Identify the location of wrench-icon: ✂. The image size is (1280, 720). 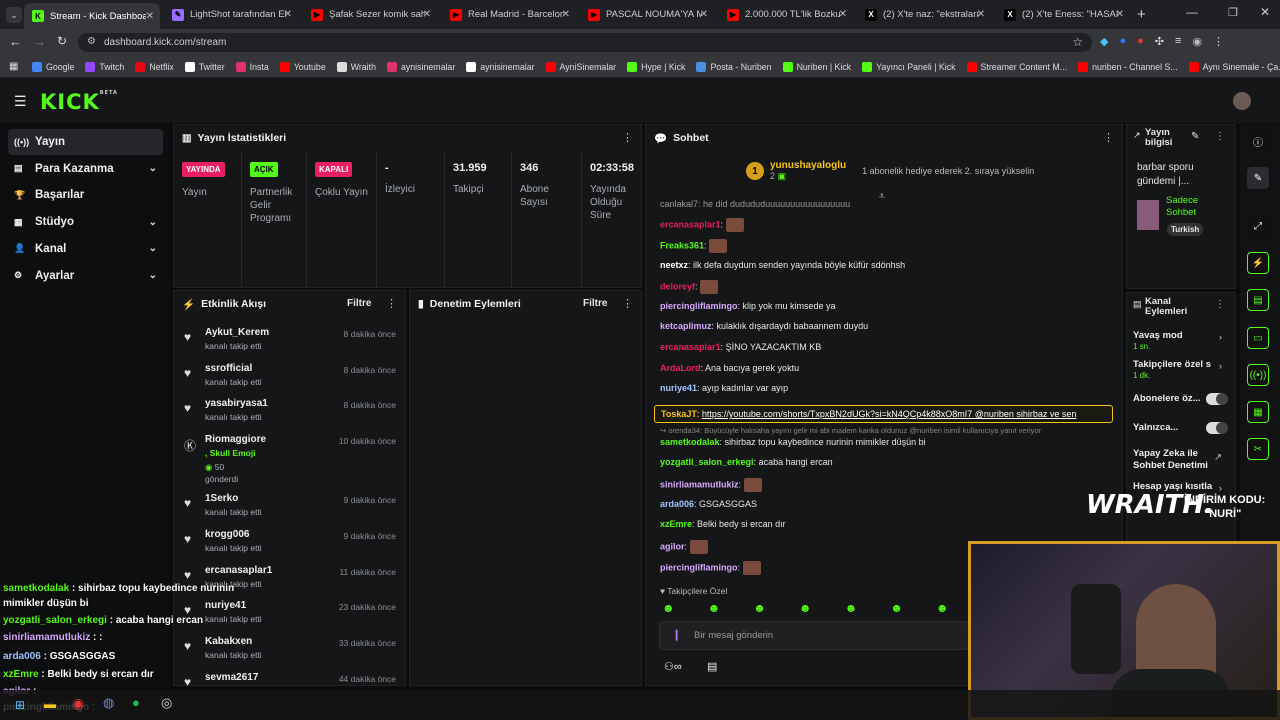
(1258, 449).